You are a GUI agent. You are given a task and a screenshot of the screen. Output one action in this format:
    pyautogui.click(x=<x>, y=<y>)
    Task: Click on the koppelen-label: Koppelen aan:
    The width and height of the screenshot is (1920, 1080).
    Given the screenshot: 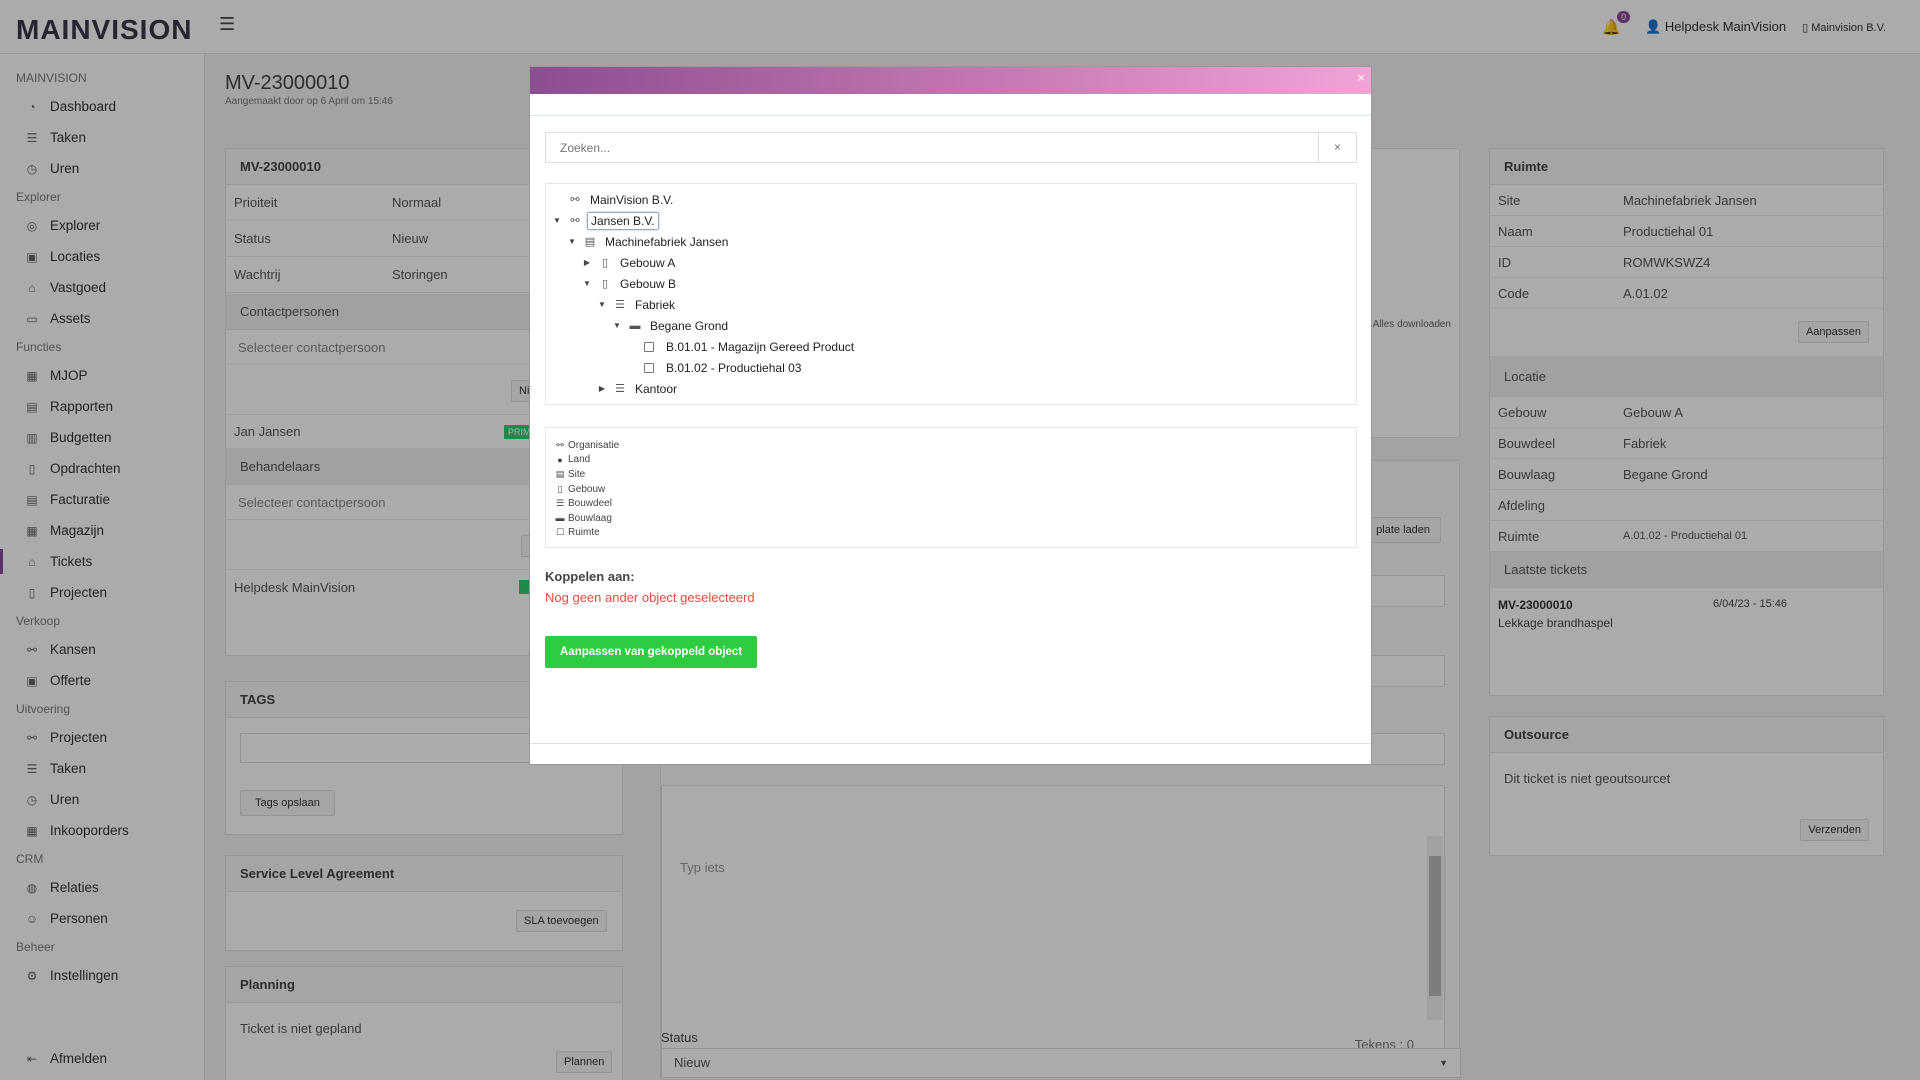 What is the action you would take?
    pyautogui.click(x=590, y=576)
    